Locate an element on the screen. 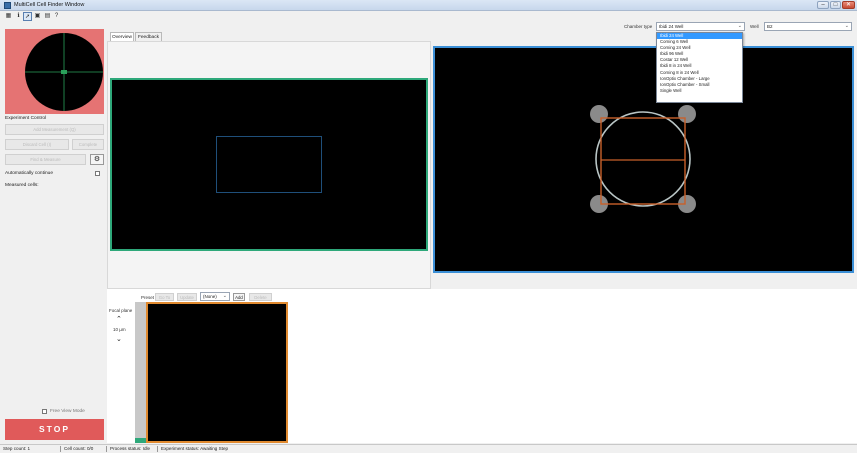  live-camera-view is located at coordinates (217, 372).